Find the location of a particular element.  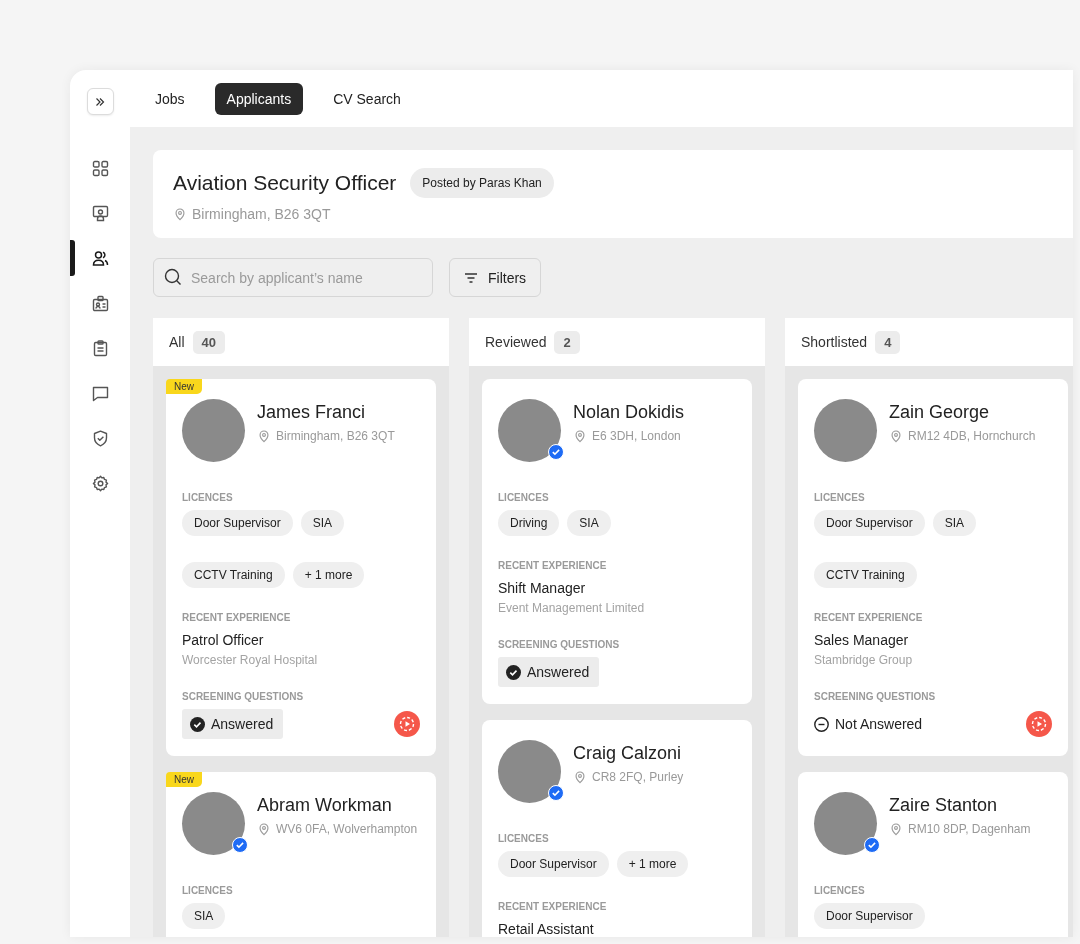

search-field: Search by applicant’s name is located at coordinates (293, 277).